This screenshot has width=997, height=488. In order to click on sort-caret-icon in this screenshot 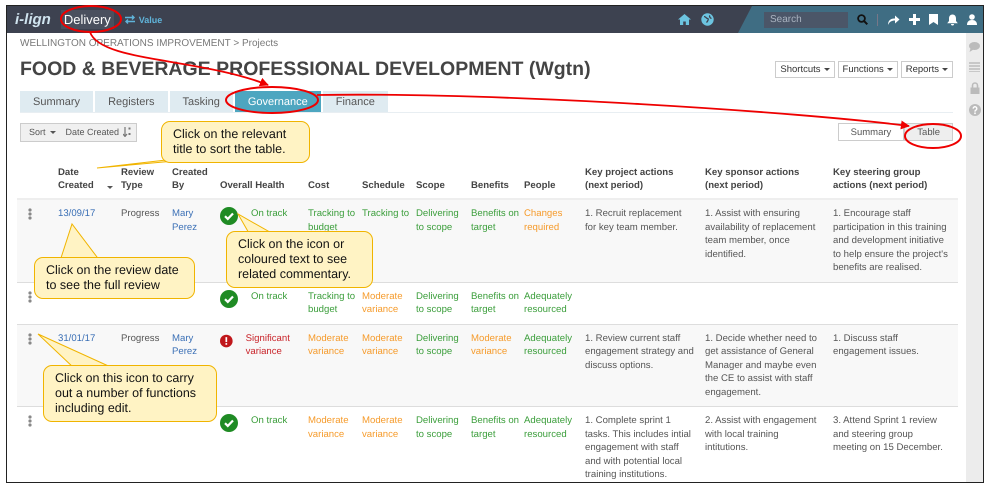, I will do `click(110, 187)`.